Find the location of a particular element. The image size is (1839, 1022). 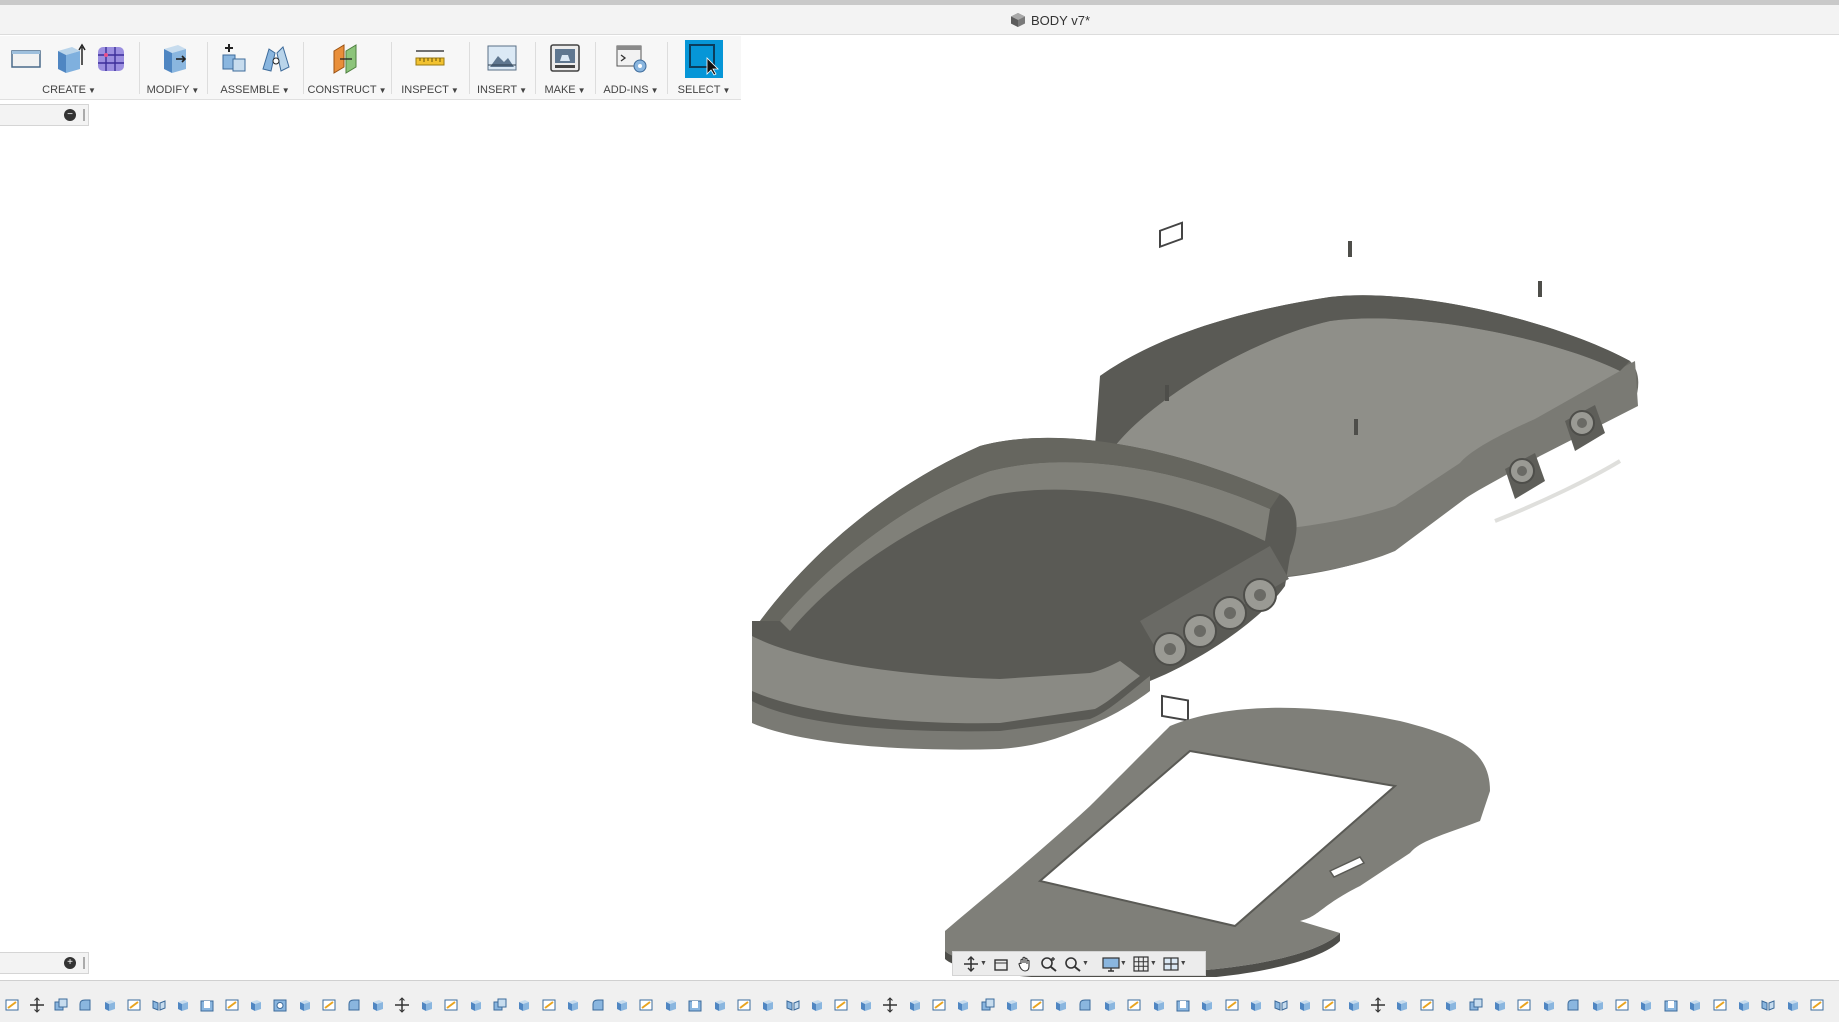

offset-plane-icon is located at coordinates (347, 58).